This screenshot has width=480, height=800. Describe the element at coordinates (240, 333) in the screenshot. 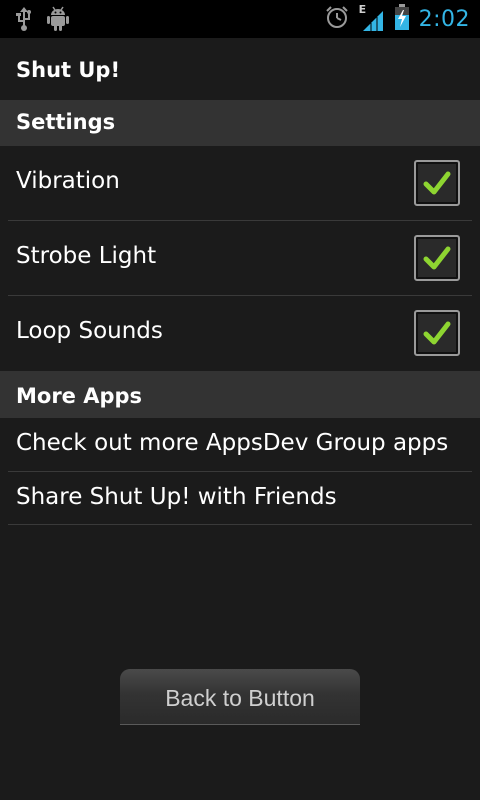

I see `pref-row-loop-sounds: Loop Sounds` at that location.